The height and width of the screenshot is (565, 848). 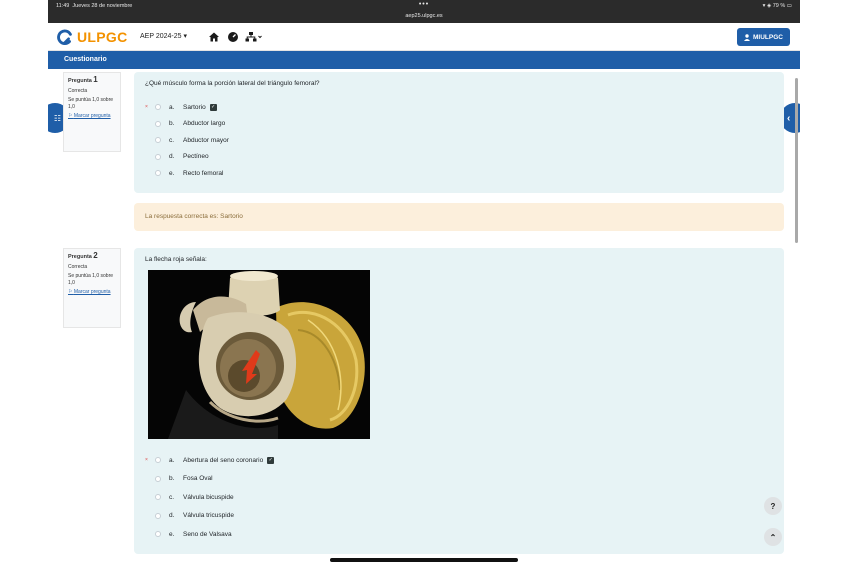 I want to click on course-menu: AEP 2024-25 ▾, so click(x=163, y=36).